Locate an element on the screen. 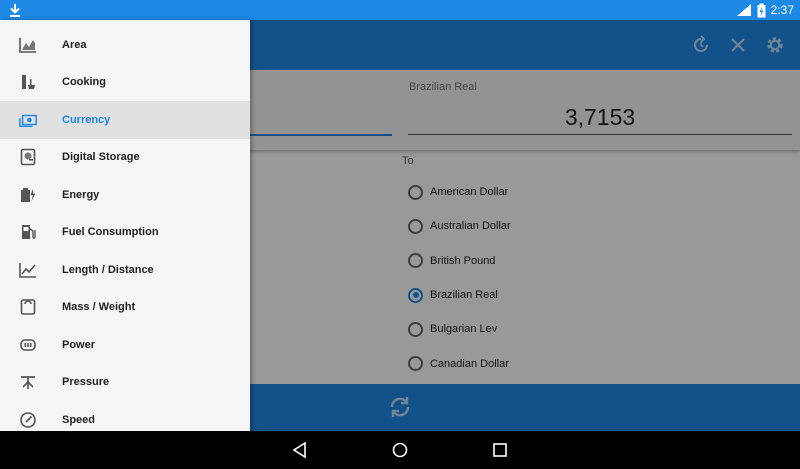 The width and height of the screenshot is (800, 469). drawer-item-cooking: Cooking is located at coordinates (125, 83).